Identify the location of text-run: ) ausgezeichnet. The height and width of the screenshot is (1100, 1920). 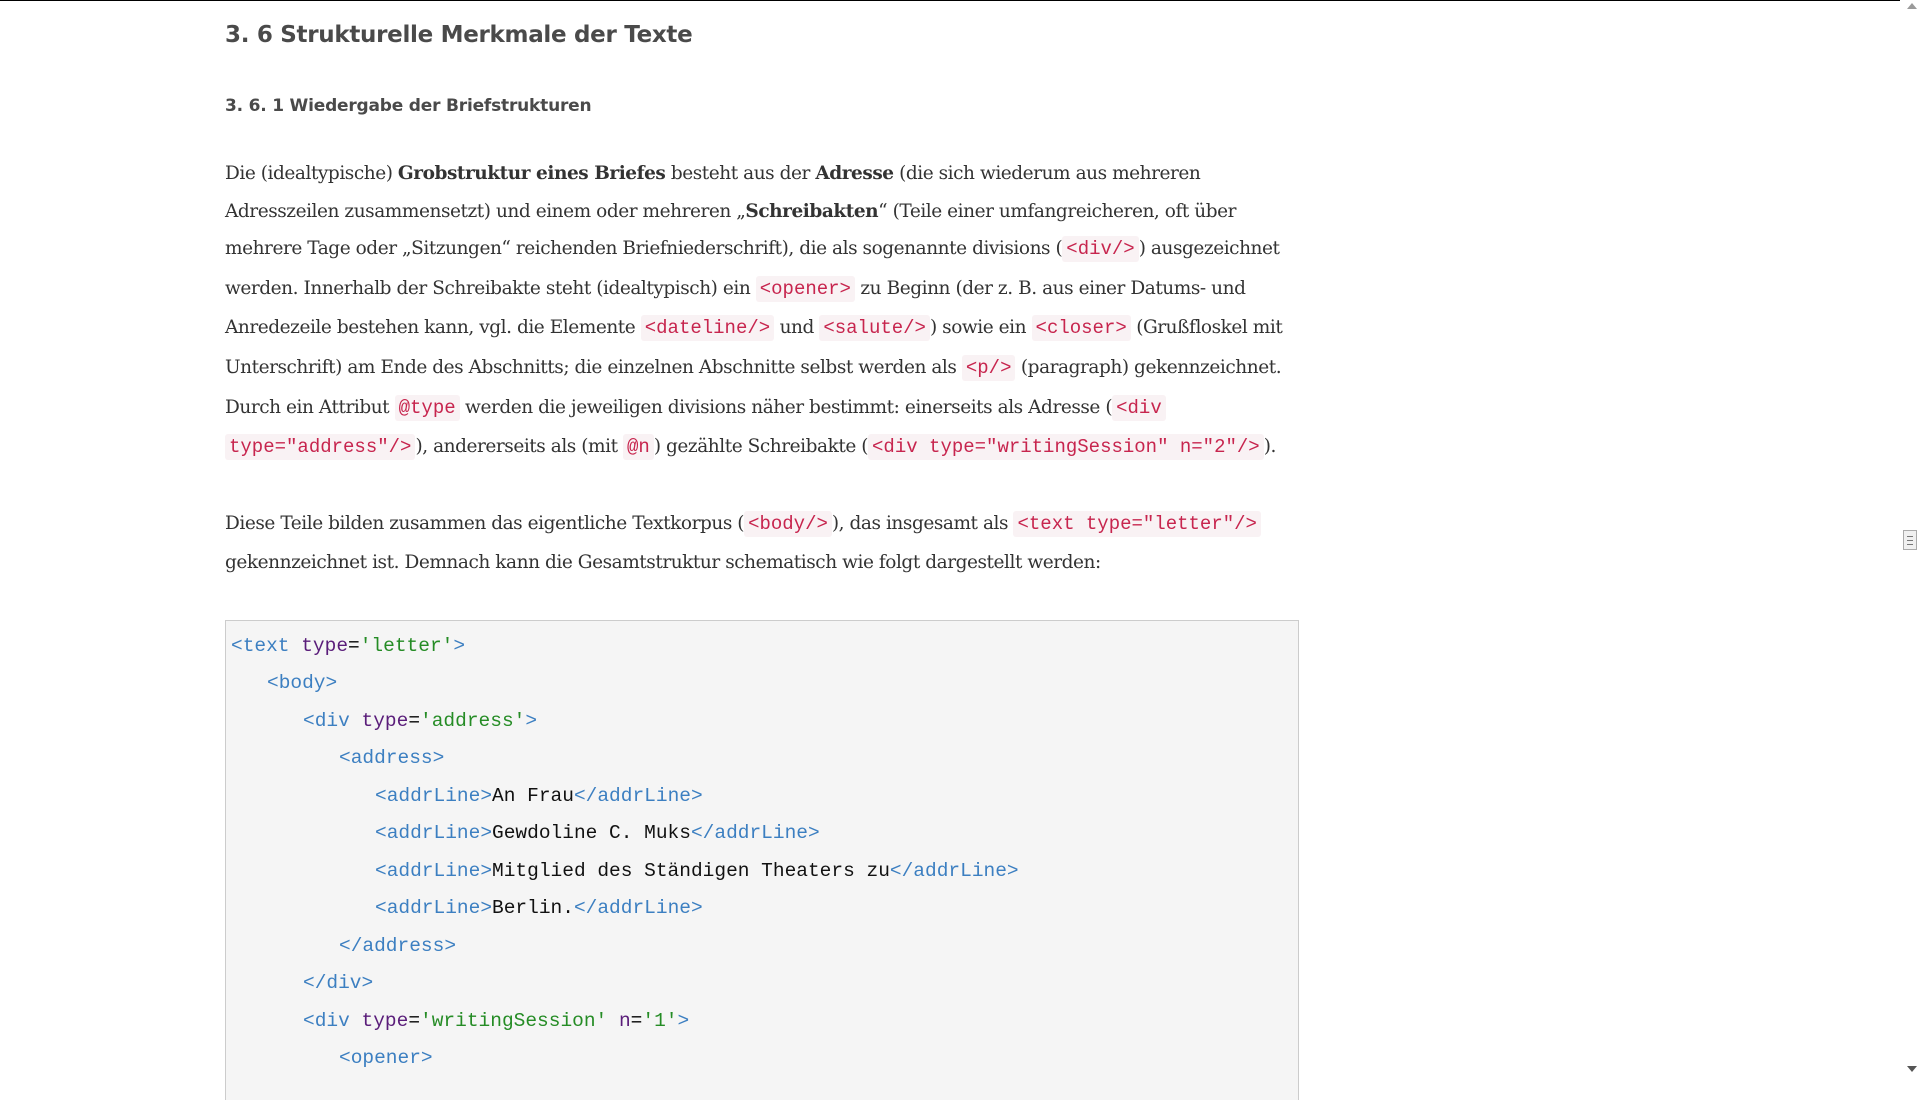
(1209, 248).